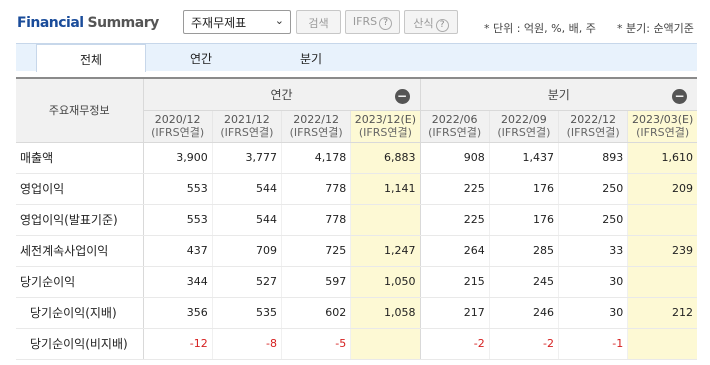 The height and width of the screenshot is (365, 710). I want to click on table-cell: 264, so click(454, 251).